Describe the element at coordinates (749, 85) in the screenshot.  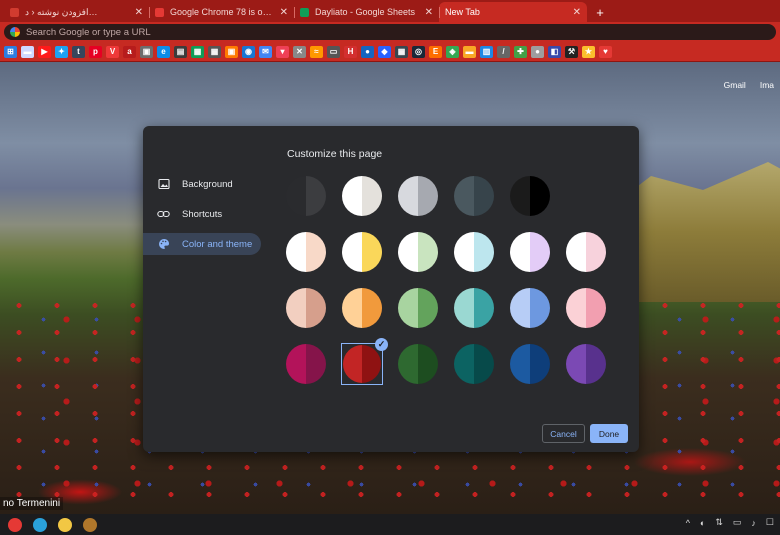
I see `ntp-header-links: Gmail Ima` at that location.